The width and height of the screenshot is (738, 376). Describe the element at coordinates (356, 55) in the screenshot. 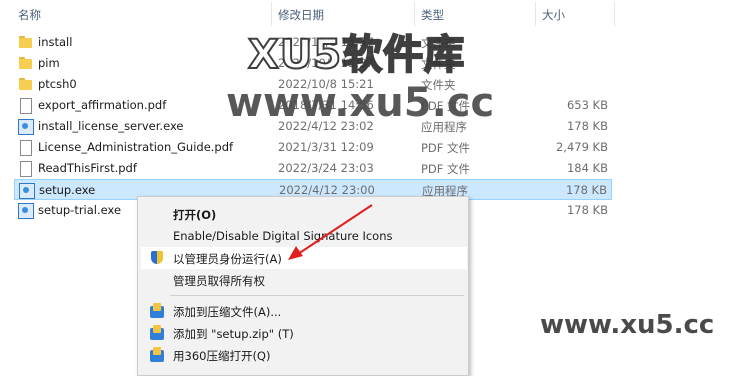

I see `watermark-brand: XU5软件库` at that location.